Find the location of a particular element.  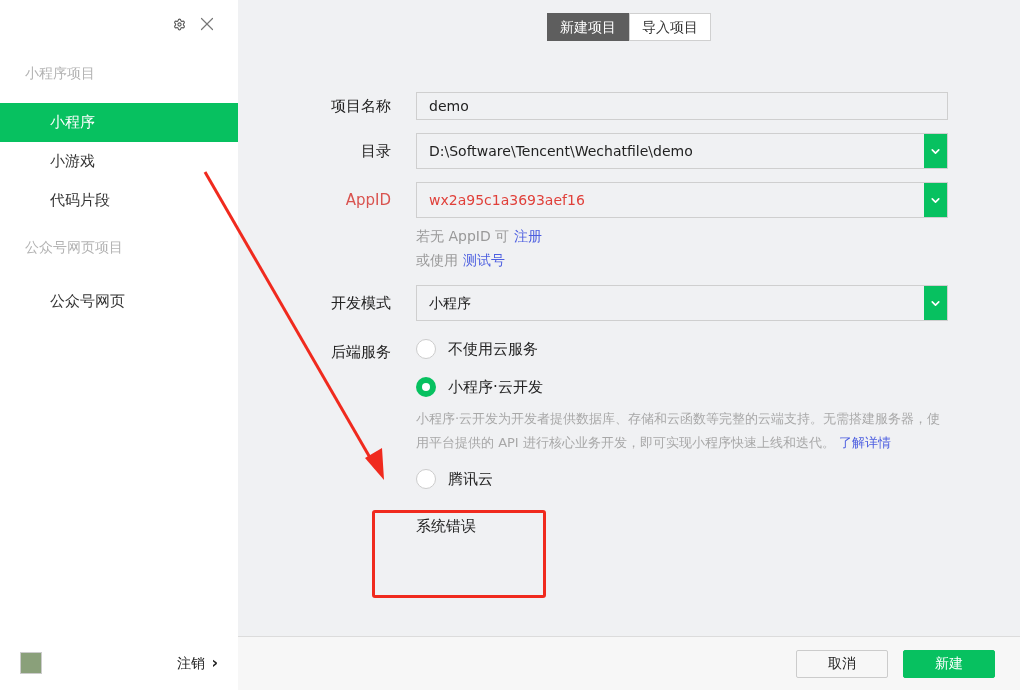

sidebar-item: 公众号网页 is located at coordinates (119, 301).